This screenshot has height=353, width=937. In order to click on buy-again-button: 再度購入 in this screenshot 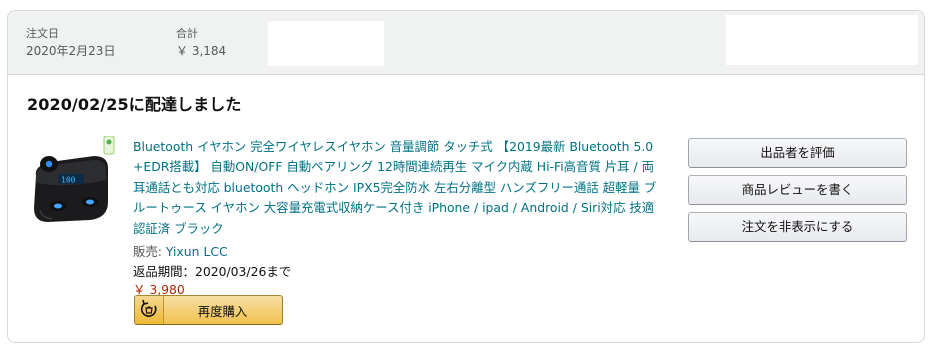, I will do `click(208, 310)`.